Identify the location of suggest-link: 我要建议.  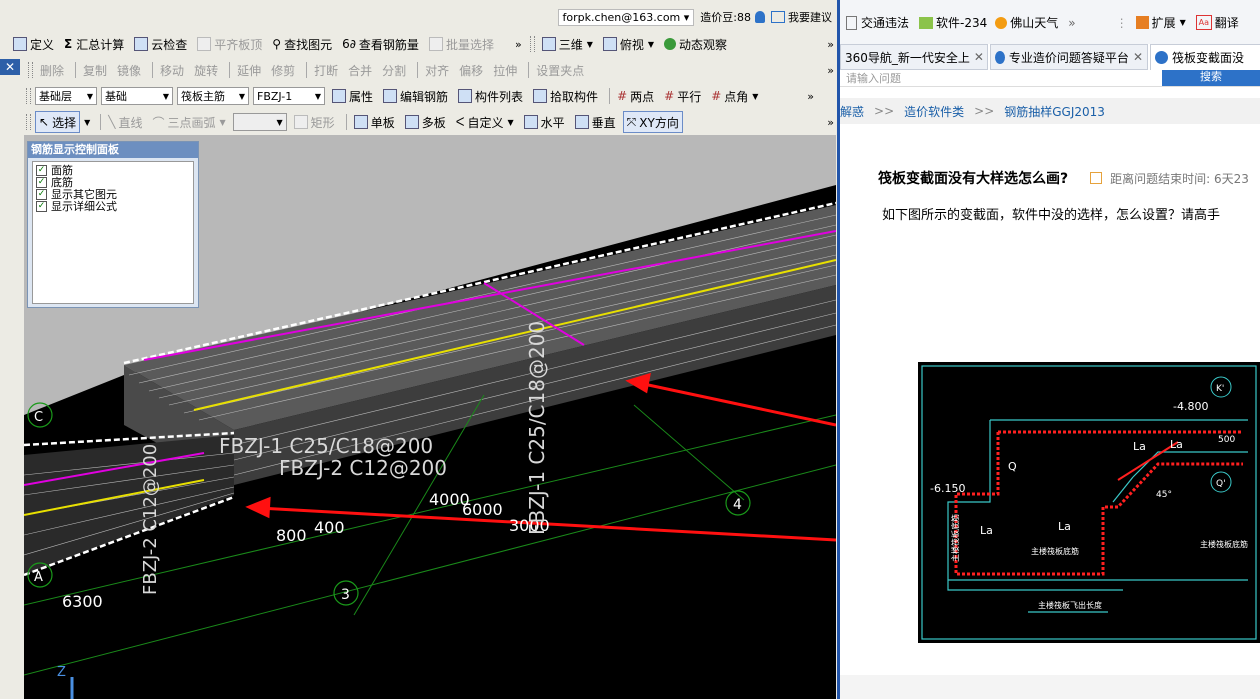
(810, 17).